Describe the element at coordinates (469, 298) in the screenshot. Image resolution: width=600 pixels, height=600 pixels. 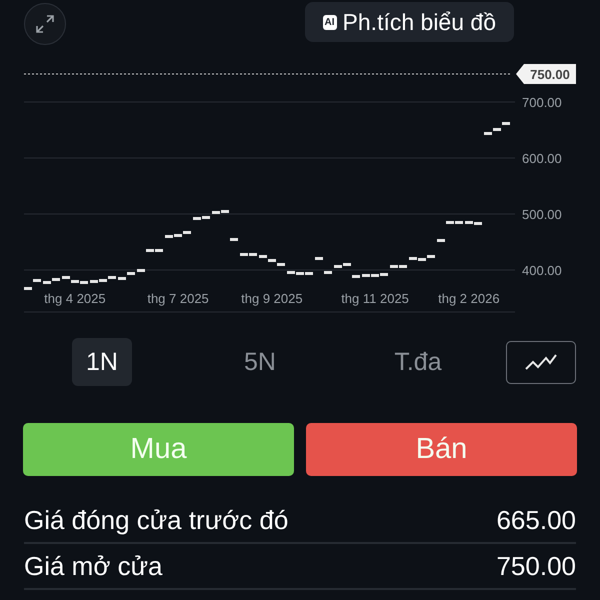
I see `axis-label: thg 2 2026` at that location.